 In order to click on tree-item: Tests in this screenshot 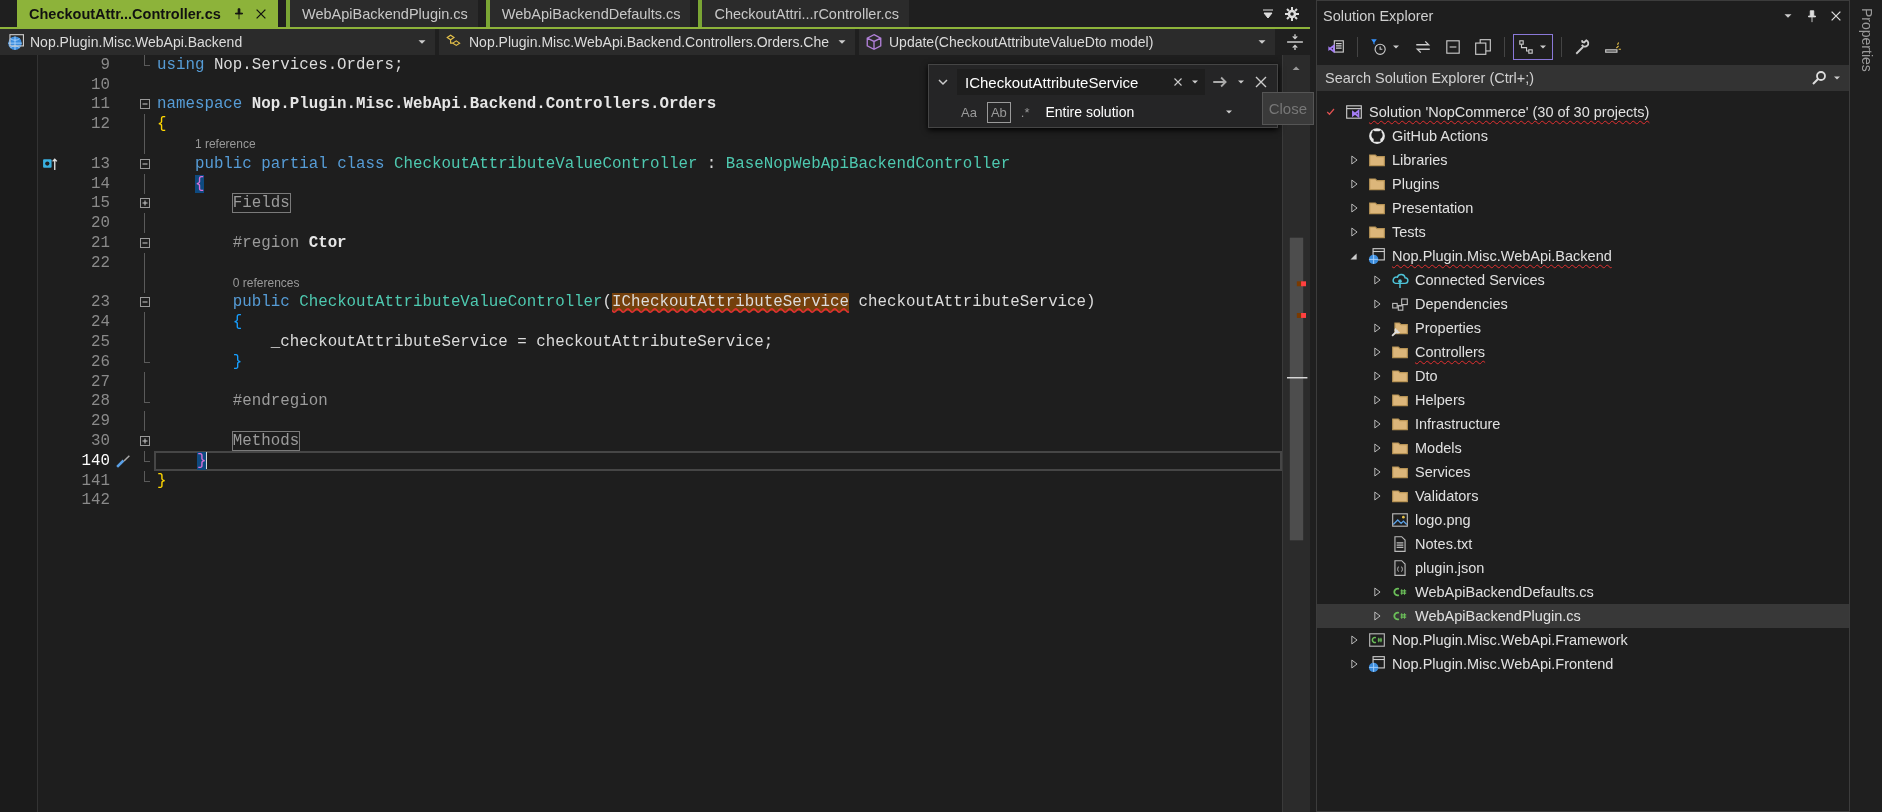, I will do `click(1583, 232)`.